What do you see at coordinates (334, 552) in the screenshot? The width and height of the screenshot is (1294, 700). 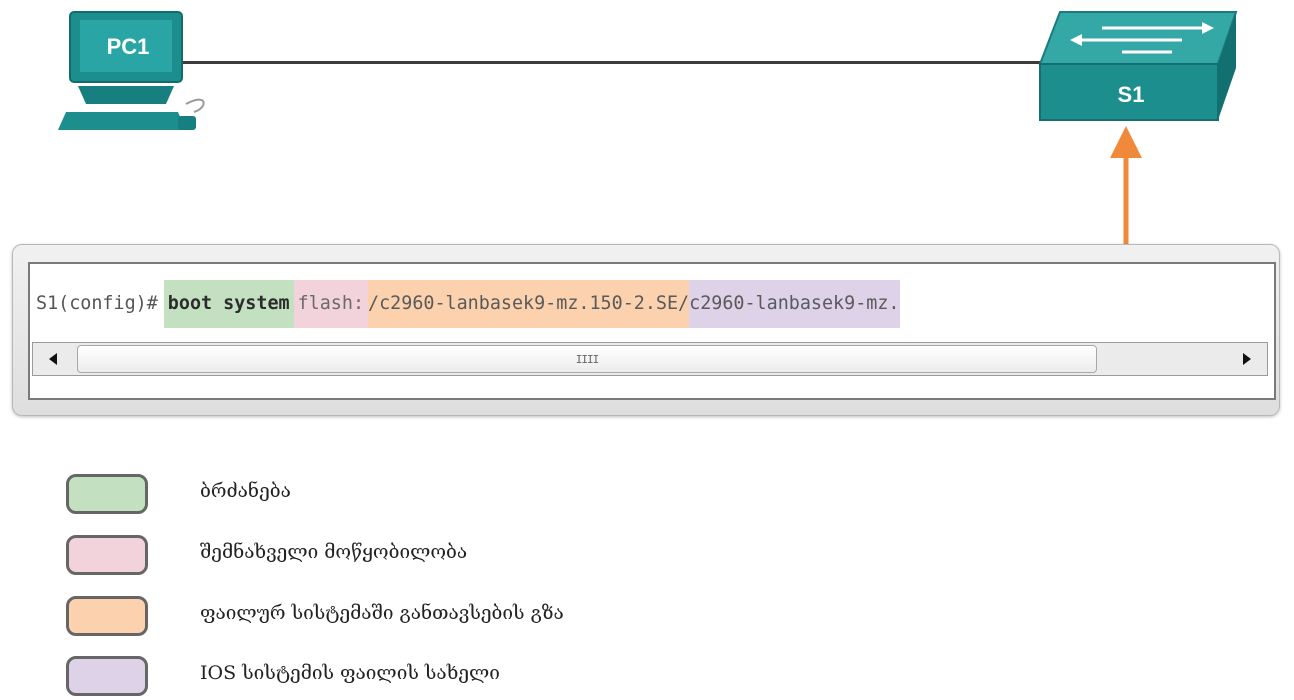 I see `legend-label: შემნახველი მოწყობილობა` at bounding box center [334, 552].